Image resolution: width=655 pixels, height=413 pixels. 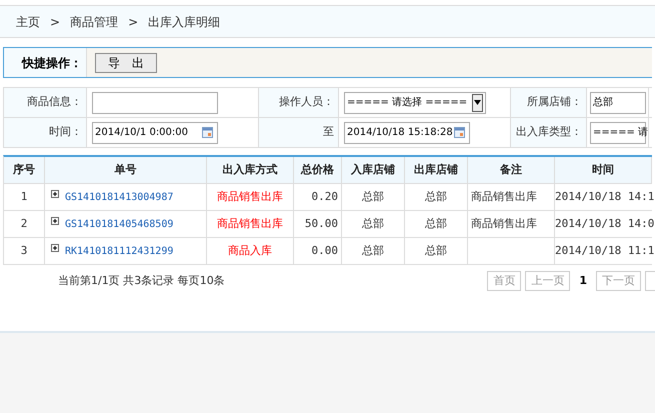 What do you see at coordinates (24, 224) in the screenshot?
I see `table-cell-text: 2` at bounding box center [24, 224].